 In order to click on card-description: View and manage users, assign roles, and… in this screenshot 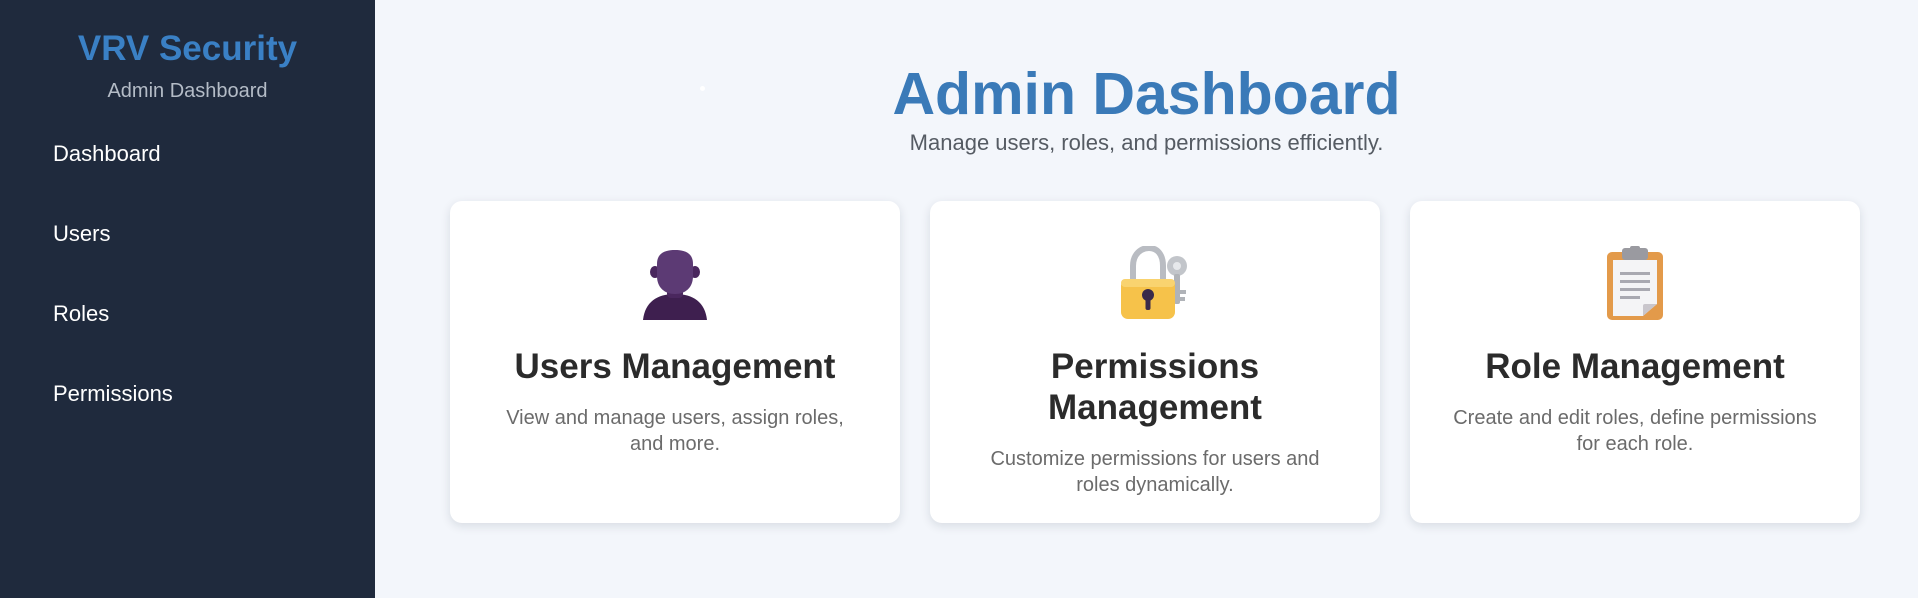, I will do `click(675, 431)`.